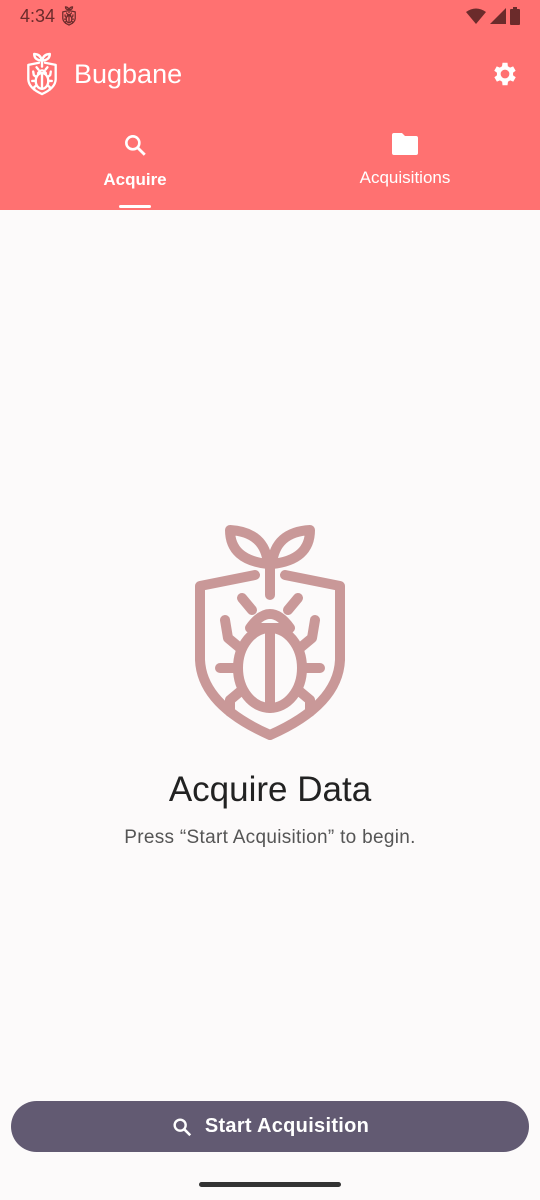 This screenshot has height=1200, width=540. What do you see at coordinates (135, 206) in the screenshot?
I see `active-tab-indicator` at bounding box center [135, 206].